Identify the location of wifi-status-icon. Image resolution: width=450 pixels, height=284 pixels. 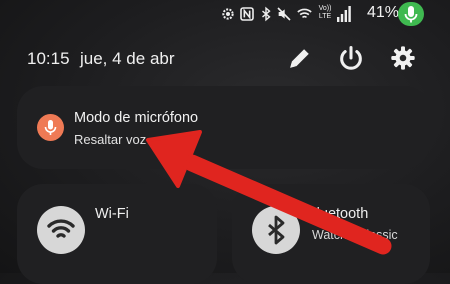
(304, 13).